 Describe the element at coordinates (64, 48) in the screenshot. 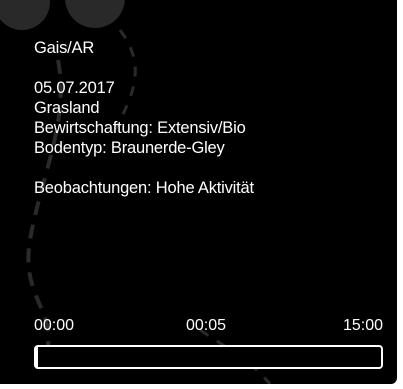

I see `location-label: Gais/AR` at that location.